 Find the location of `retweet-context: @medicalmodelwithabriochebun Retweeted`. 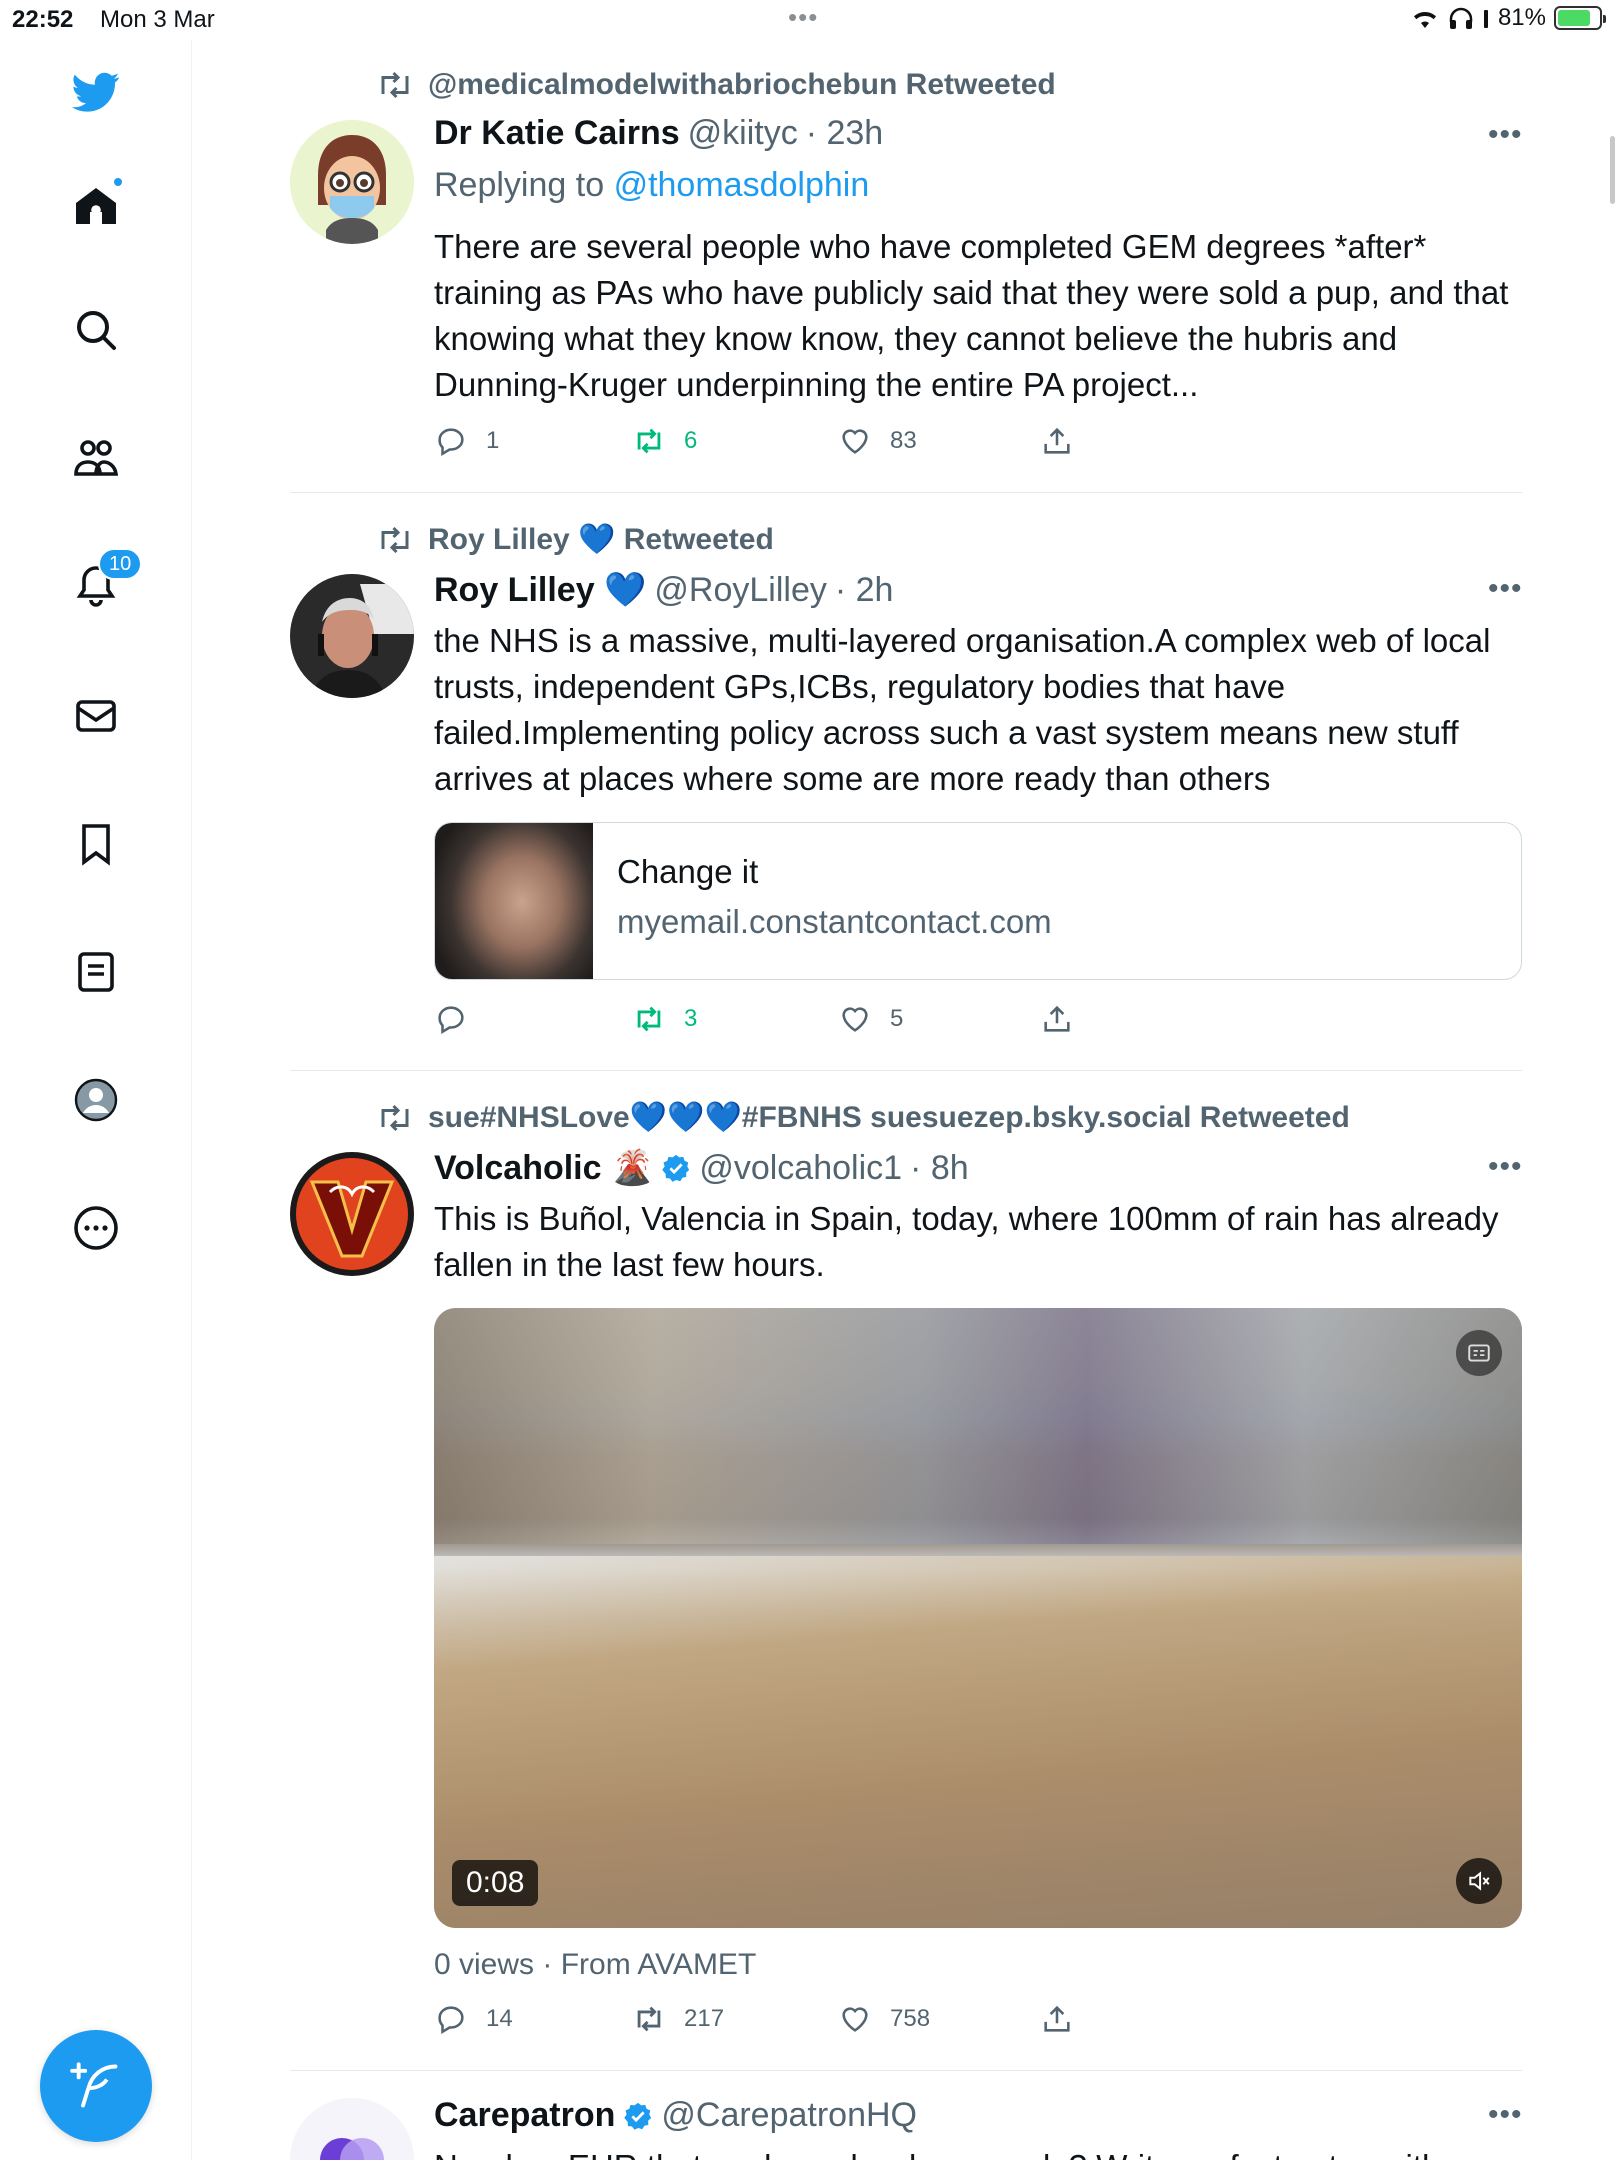

retweet-context: @medicalmodelwithabriochebun Retweeted is located at coordinates (716, 85).